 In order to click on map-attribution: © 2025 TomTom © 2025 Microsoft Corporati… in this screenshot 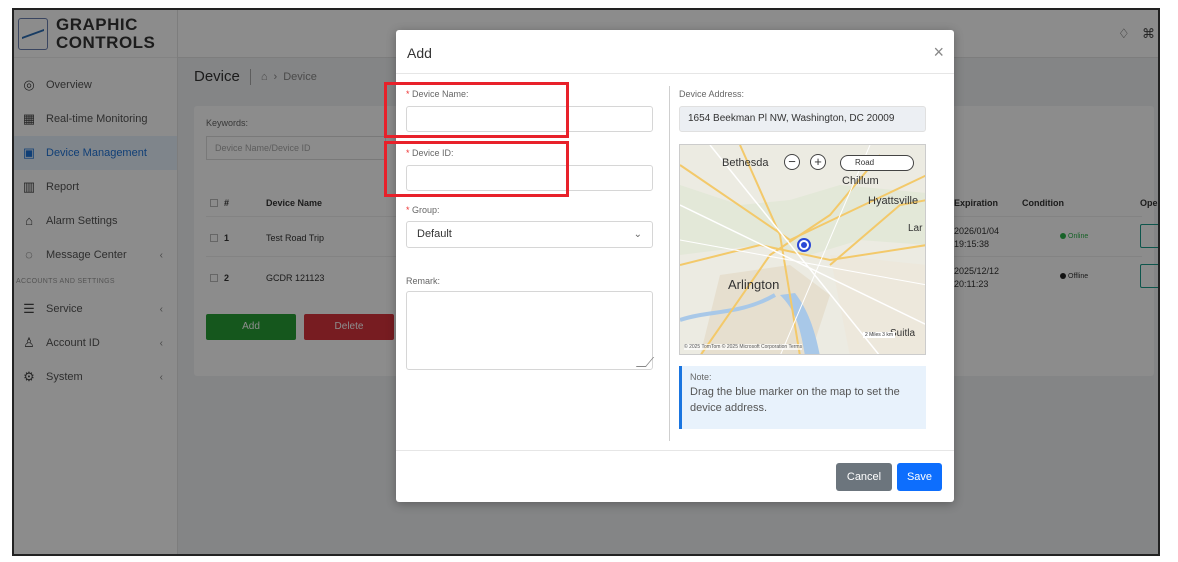, I will do `click(743, 347)`.